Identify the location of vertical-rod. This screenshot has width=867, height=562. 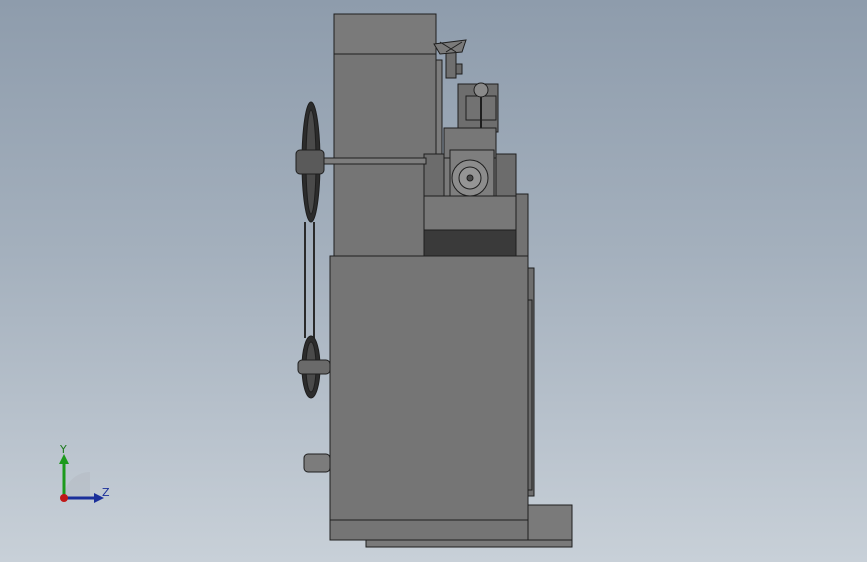
(439, 110).